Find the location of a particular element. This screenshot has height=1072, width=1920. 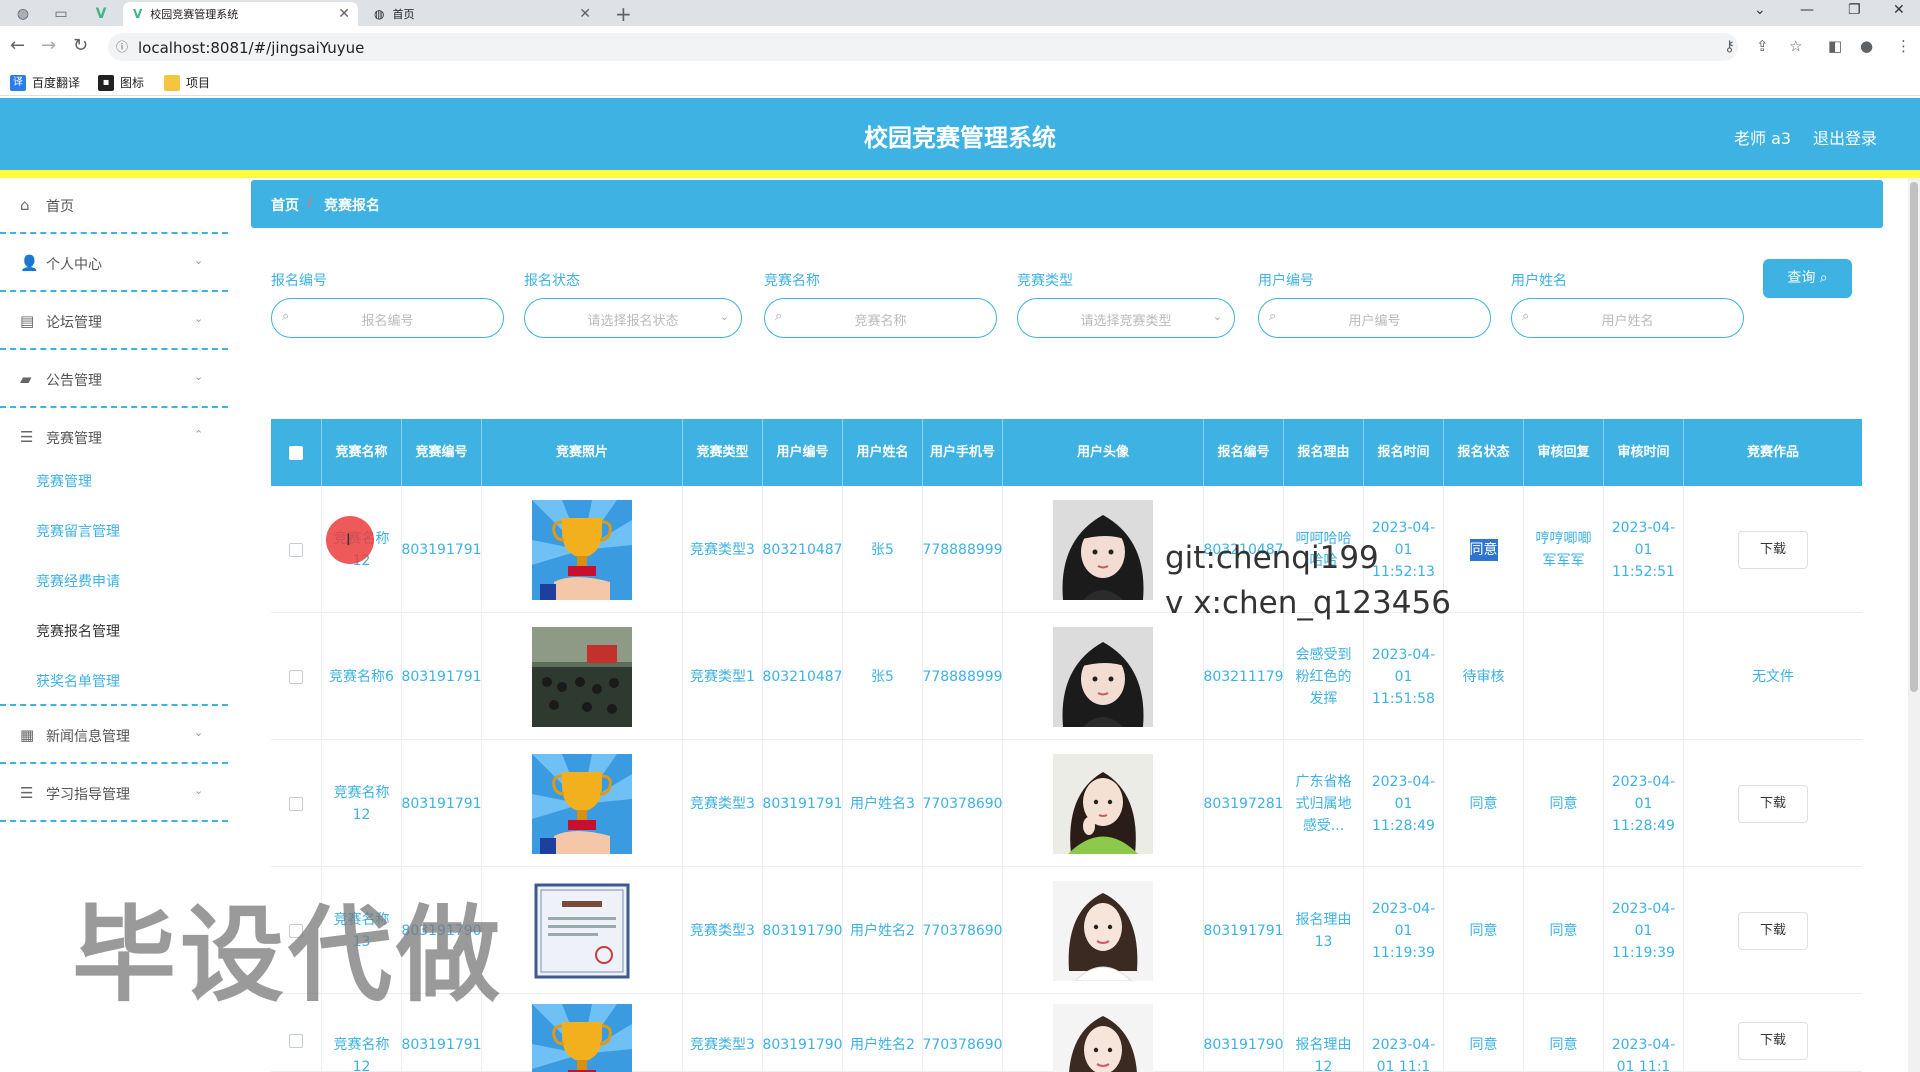

globe-favicon-icon: ◍ is located at coordinates (379, 14).